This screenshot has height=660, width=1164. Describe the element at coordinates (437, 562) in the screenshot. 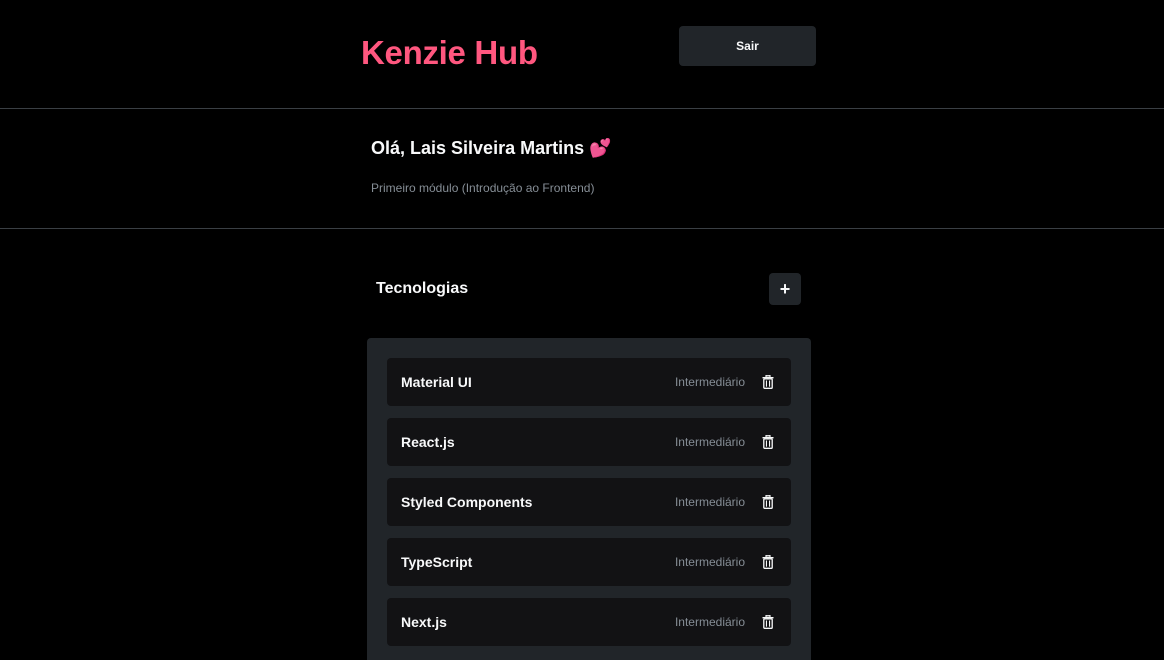

I see `technology-name: TypeScript` at that location.